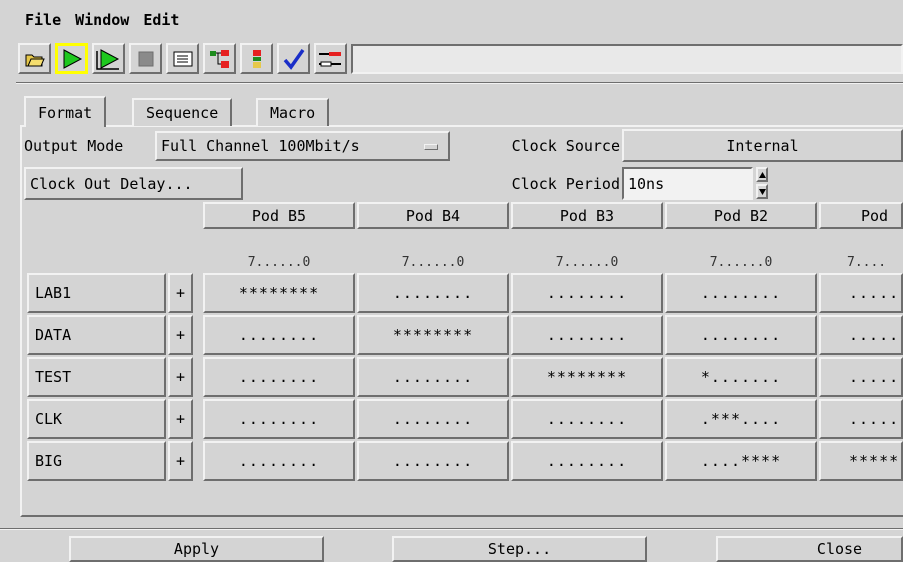 The height and width of the screenshot is (562, 903). I want to click on system-button, so click(256, 58).